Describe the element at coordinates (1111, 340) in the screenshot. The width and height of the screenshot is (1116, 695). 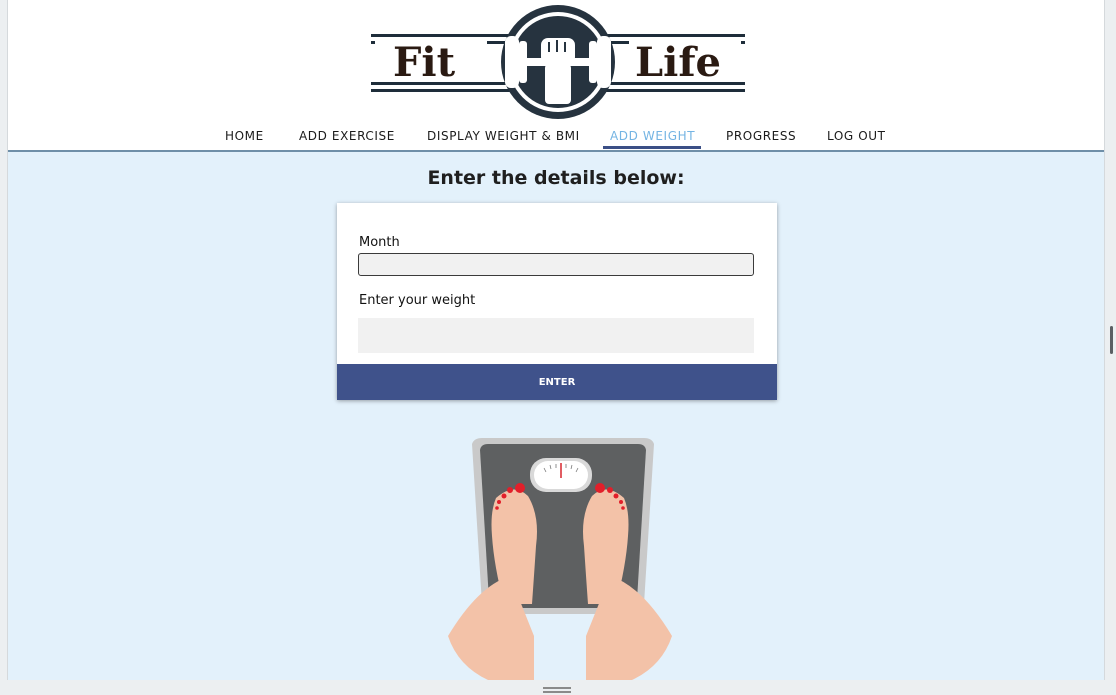
I see `scrollbar-thumb` at that location.